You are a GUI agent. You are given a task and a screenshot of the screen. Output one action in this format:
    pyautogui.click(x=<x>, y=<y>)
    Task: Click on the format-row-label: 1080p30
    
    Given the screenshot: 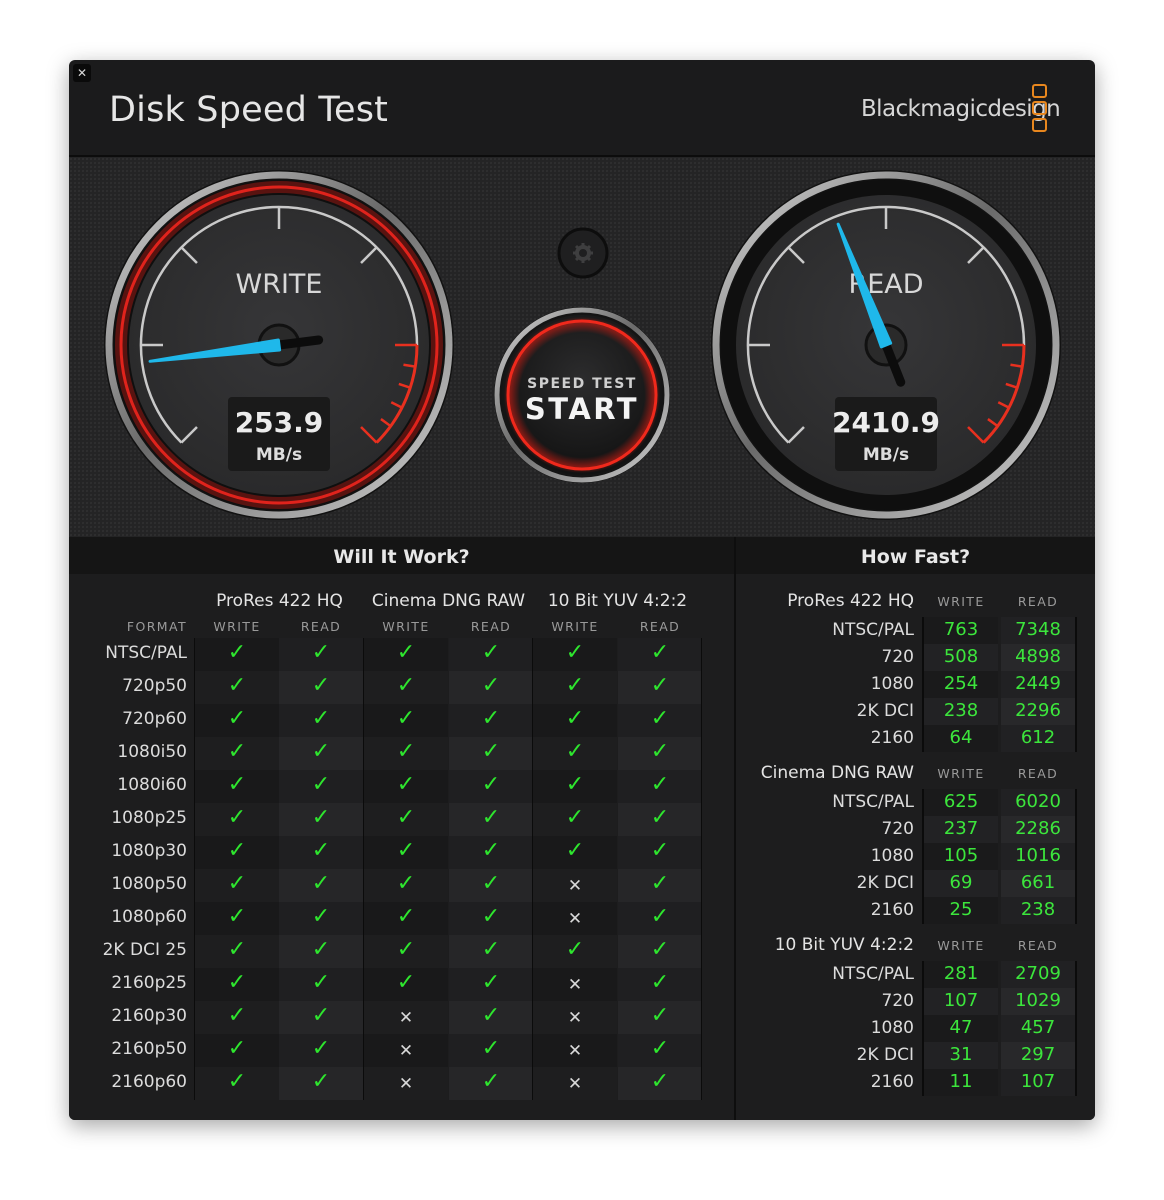 What is the action you would take?
    pyautogui.click(x=149, y=851)
    